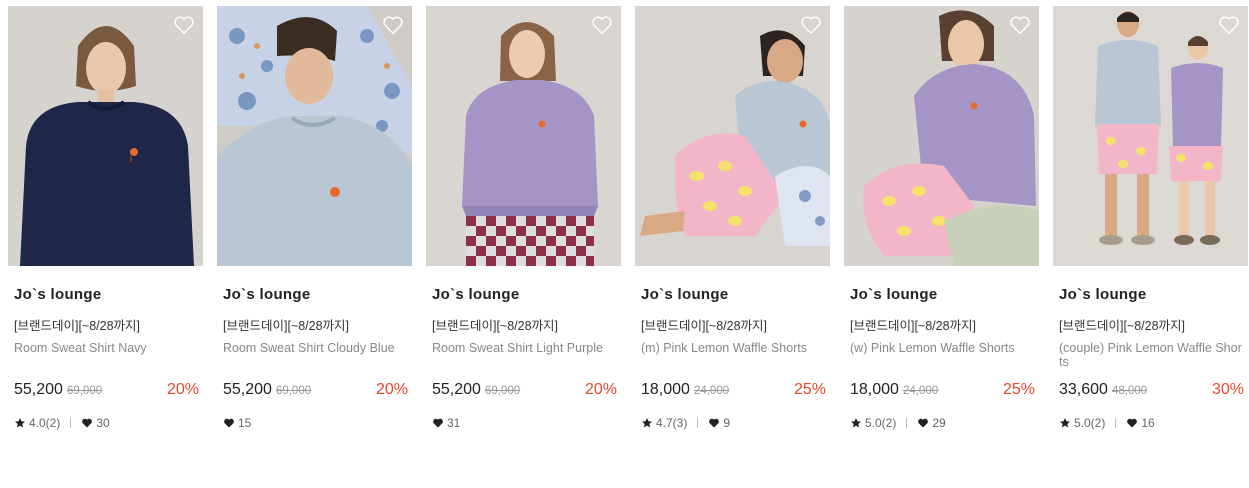 The height and width of the screenshot is (488, 1249). I want to click on product-photo-pink-lemon-shorts-women, so click(941, 136).